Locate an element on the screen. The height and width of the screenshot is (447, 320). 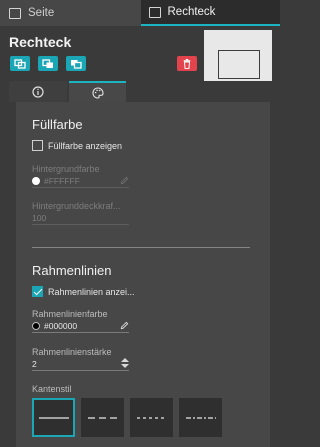
page-title: Rechteck is located at coordinates (40, 42).